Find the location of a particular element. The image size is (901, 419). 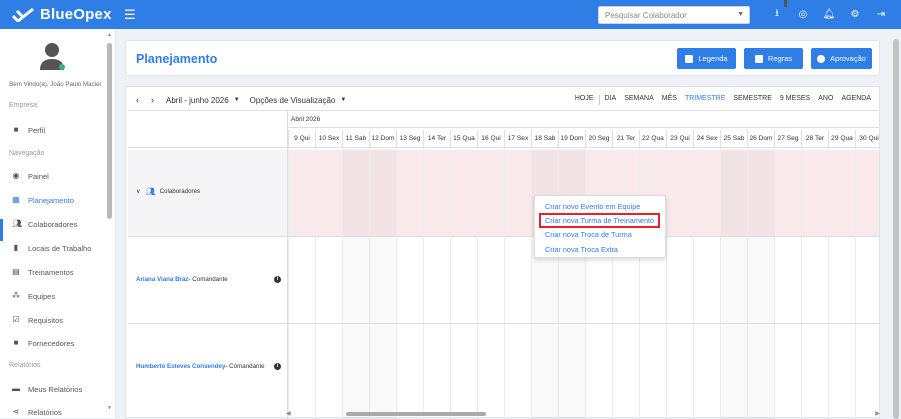

chevron-down-icon: ∨ is located at coordinates (138, 191).